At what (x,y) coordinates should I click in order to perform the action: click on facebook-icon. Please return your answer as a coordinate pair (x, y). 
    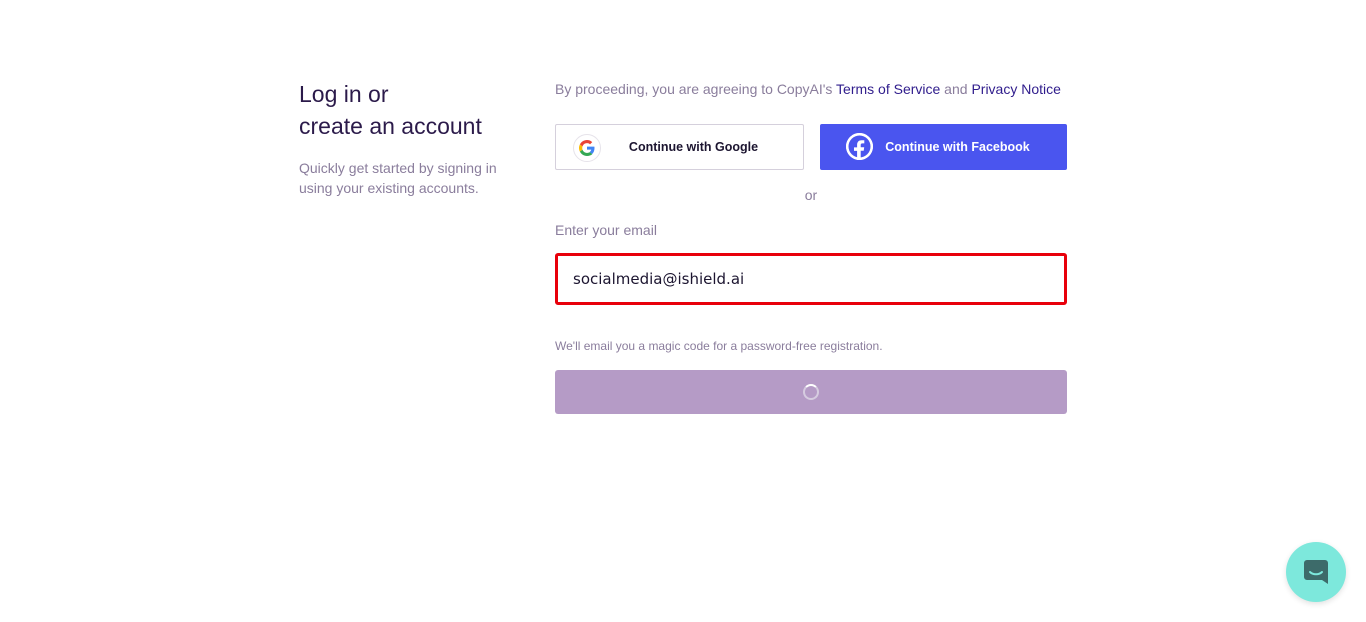
    Looking at the image, I should click on (859, 146).